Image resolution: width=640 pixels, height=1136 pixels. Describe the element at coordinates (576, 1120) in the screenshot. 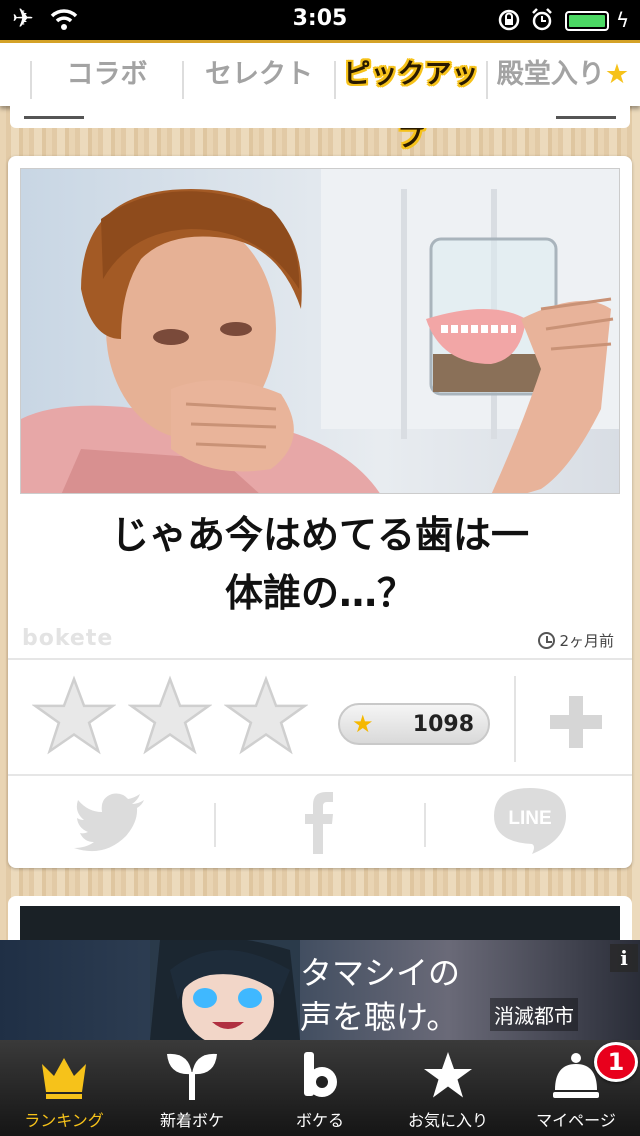

I see `nav-label: マイページ` at that location.